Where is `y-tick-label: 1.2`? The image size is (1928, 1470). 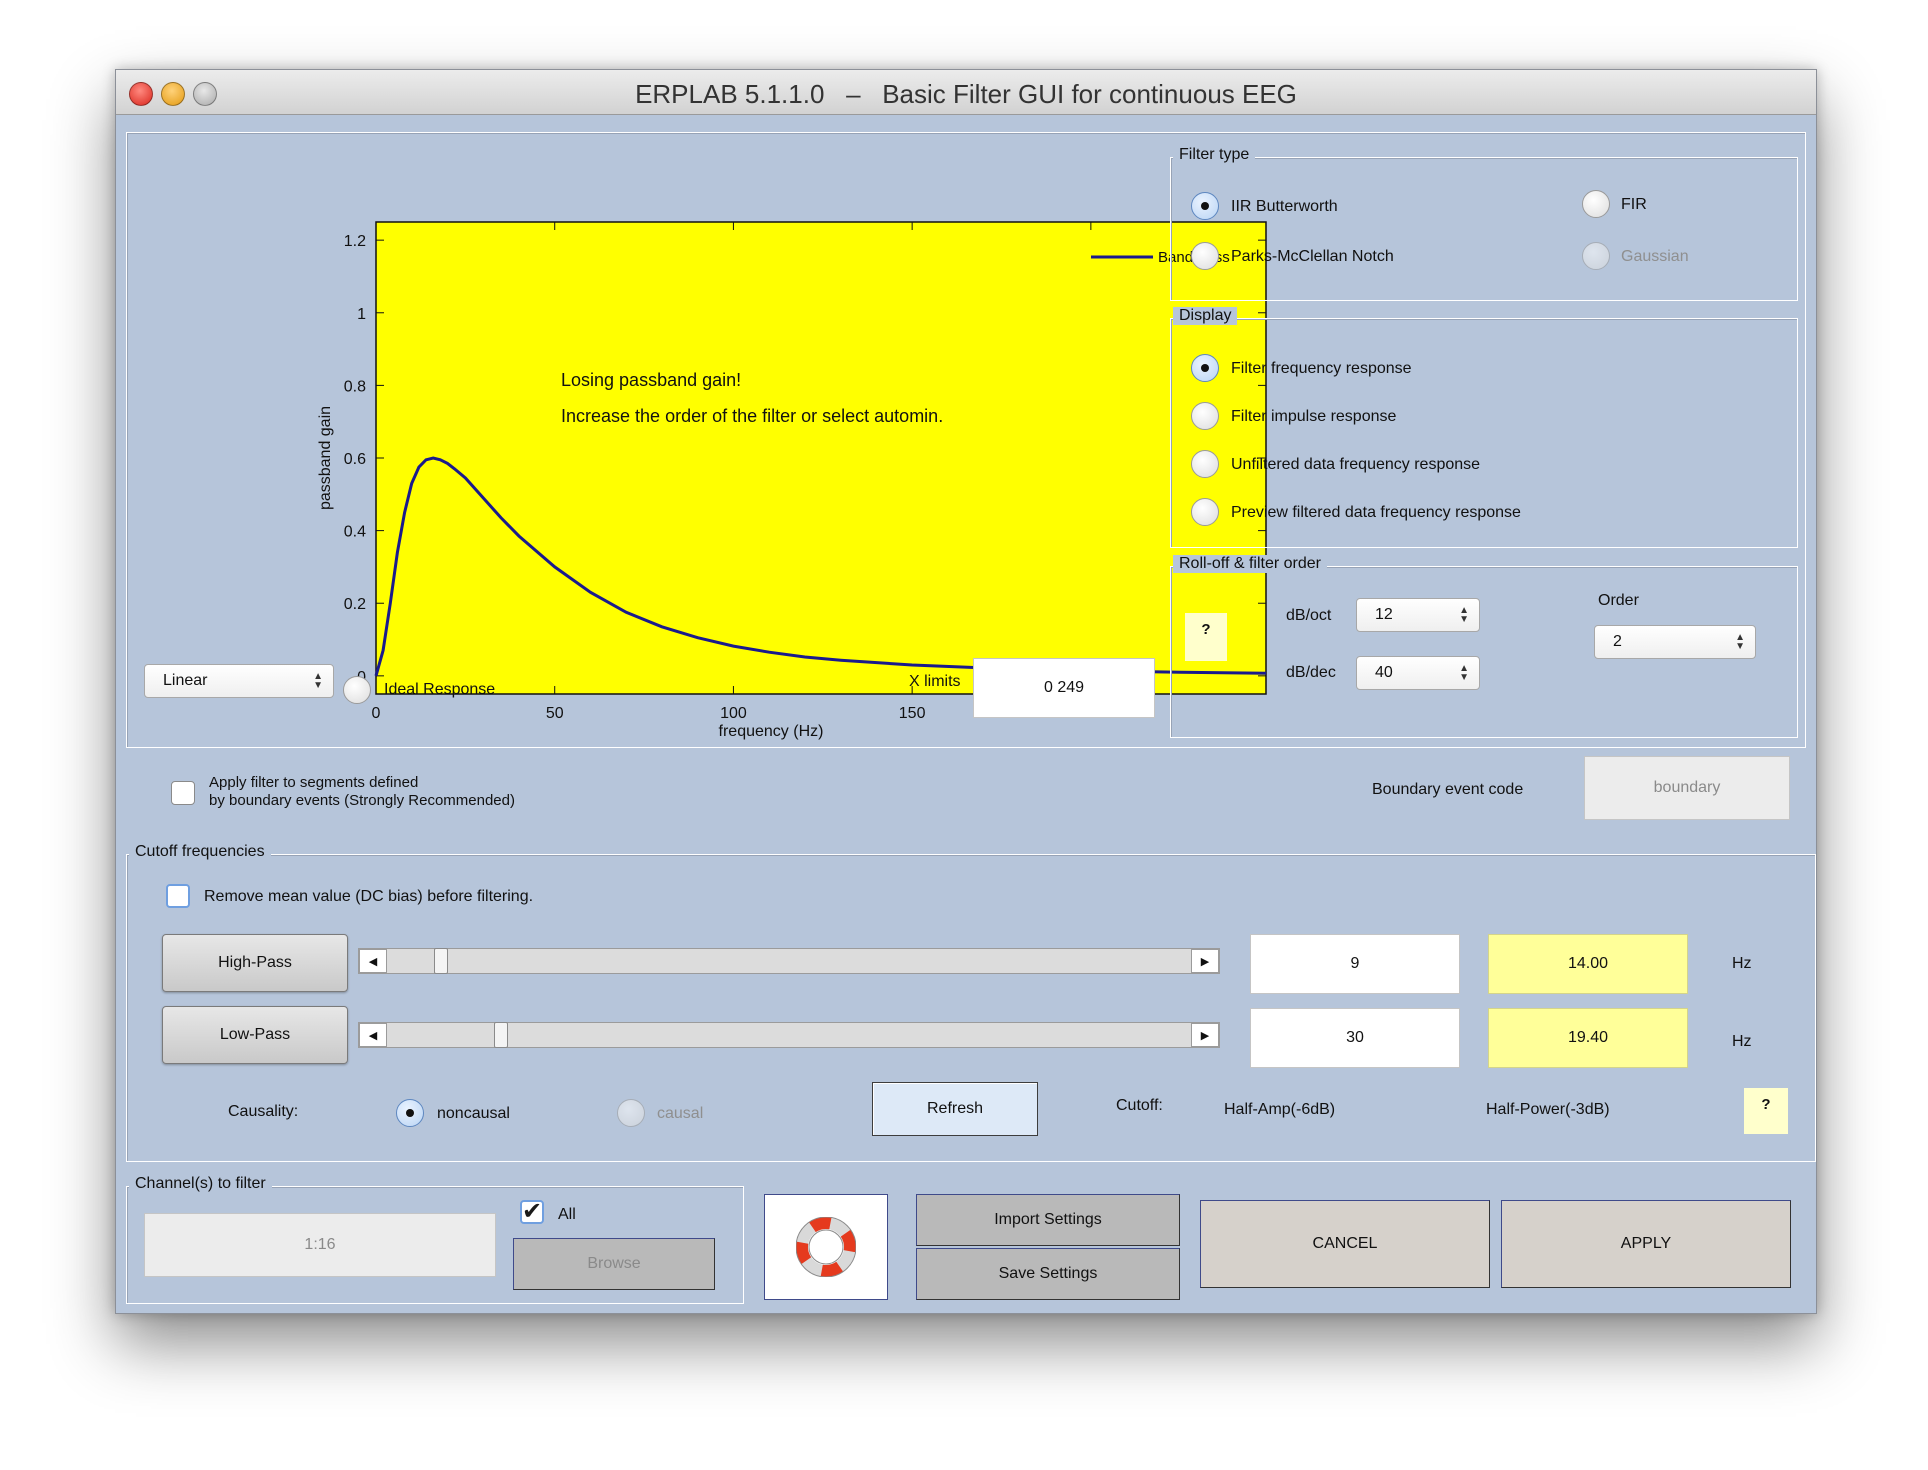
y-tick-label: 1.2 is located at coordinates (355, 241).